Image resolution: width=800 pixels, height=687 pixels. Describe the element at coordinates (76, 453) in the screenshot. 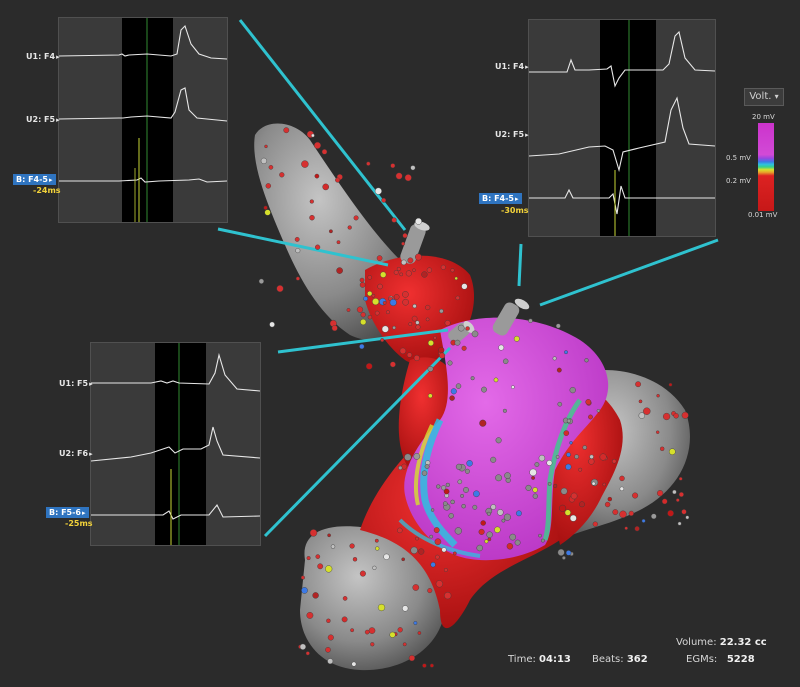

I see `channel-label: U2: F6` at that location.